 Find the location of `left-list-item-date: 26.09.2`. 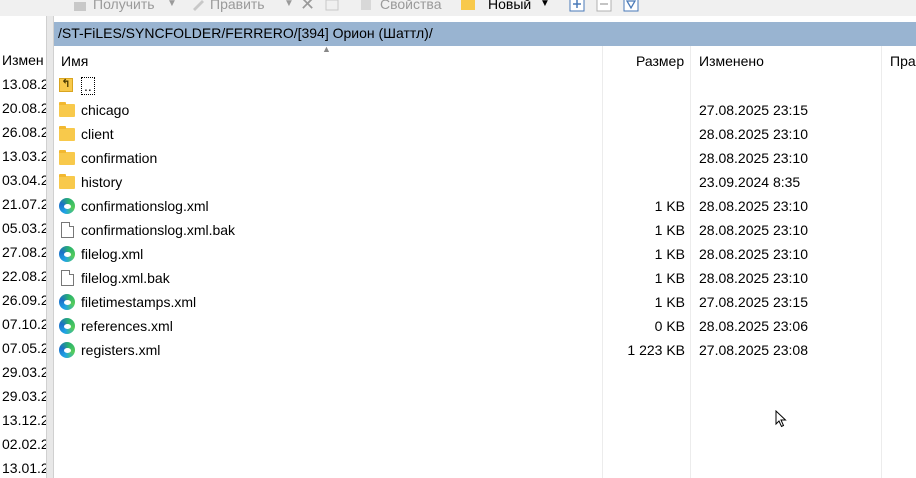

left-list-item-date: 26.09.2 is located at coordinates (24, 300).